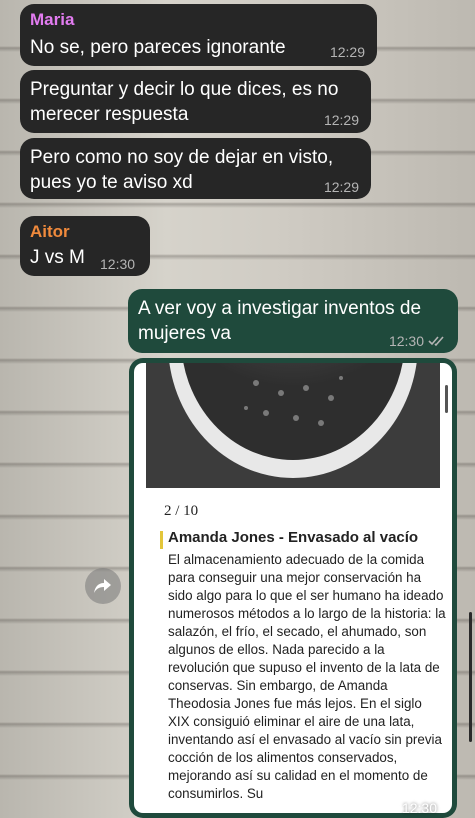 This screenshot has height=818, width=475. I want to click on message-text: J vs M, so click(57, 257).